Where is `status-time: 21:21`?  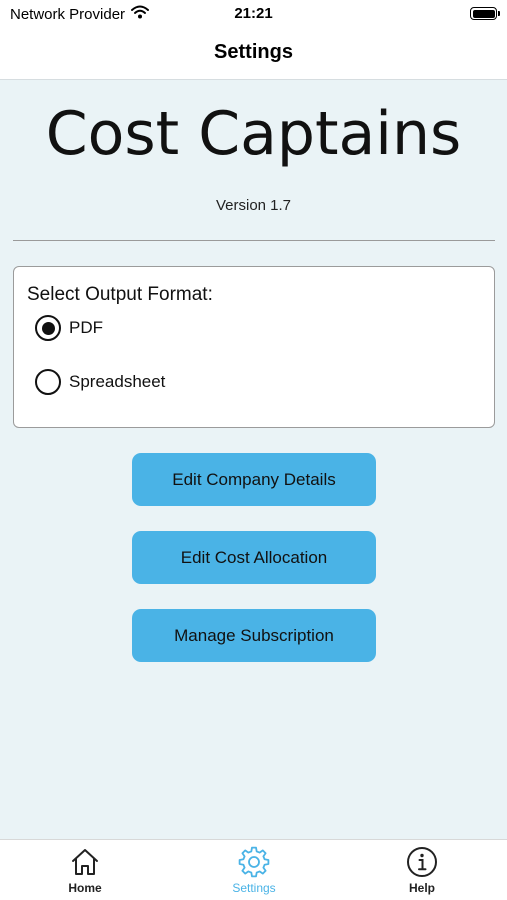
status-time: 21:21 is located at coordinates (253, 13).